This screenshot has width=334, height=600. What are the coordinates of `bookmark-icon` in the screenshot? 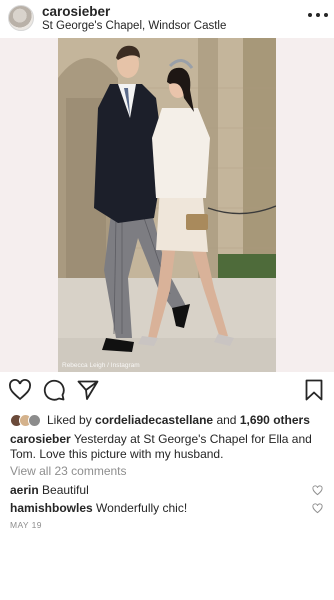 It's located at (314, 390).